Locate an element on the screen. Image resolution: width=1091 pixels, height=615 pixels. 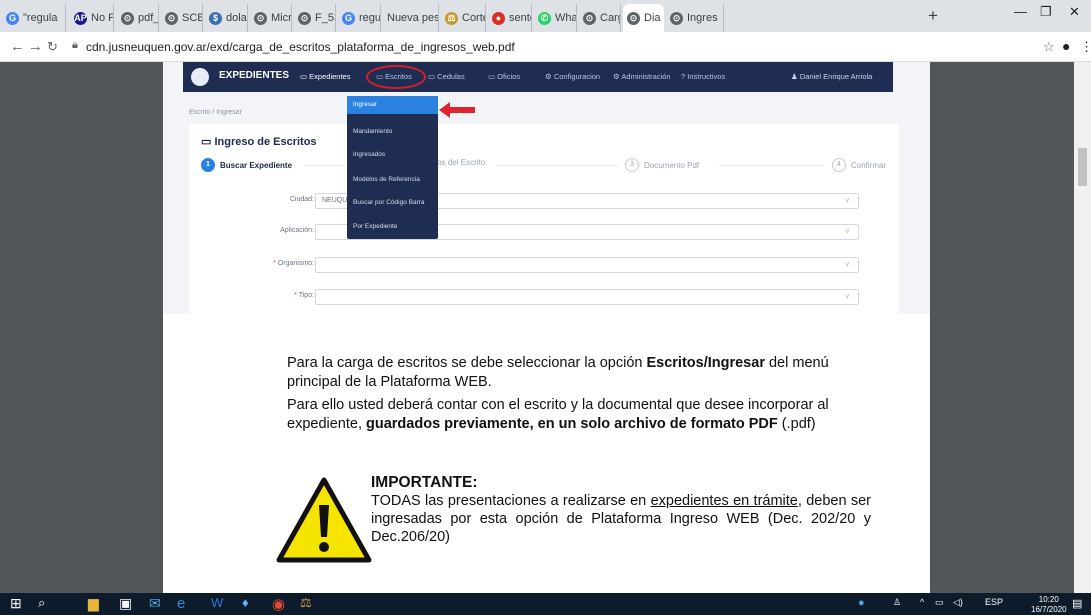
network-icon: ▭ is located at coordinates (939, 602).